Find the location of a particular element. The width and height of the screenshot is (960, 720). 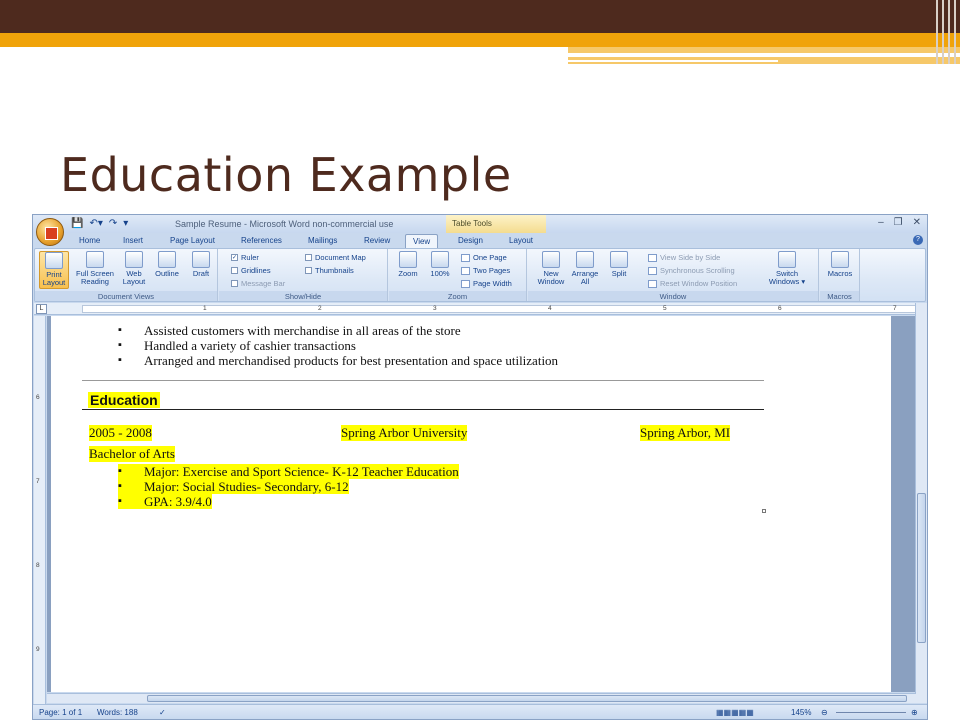

split-button: Split is located at coordinates (619, 264).